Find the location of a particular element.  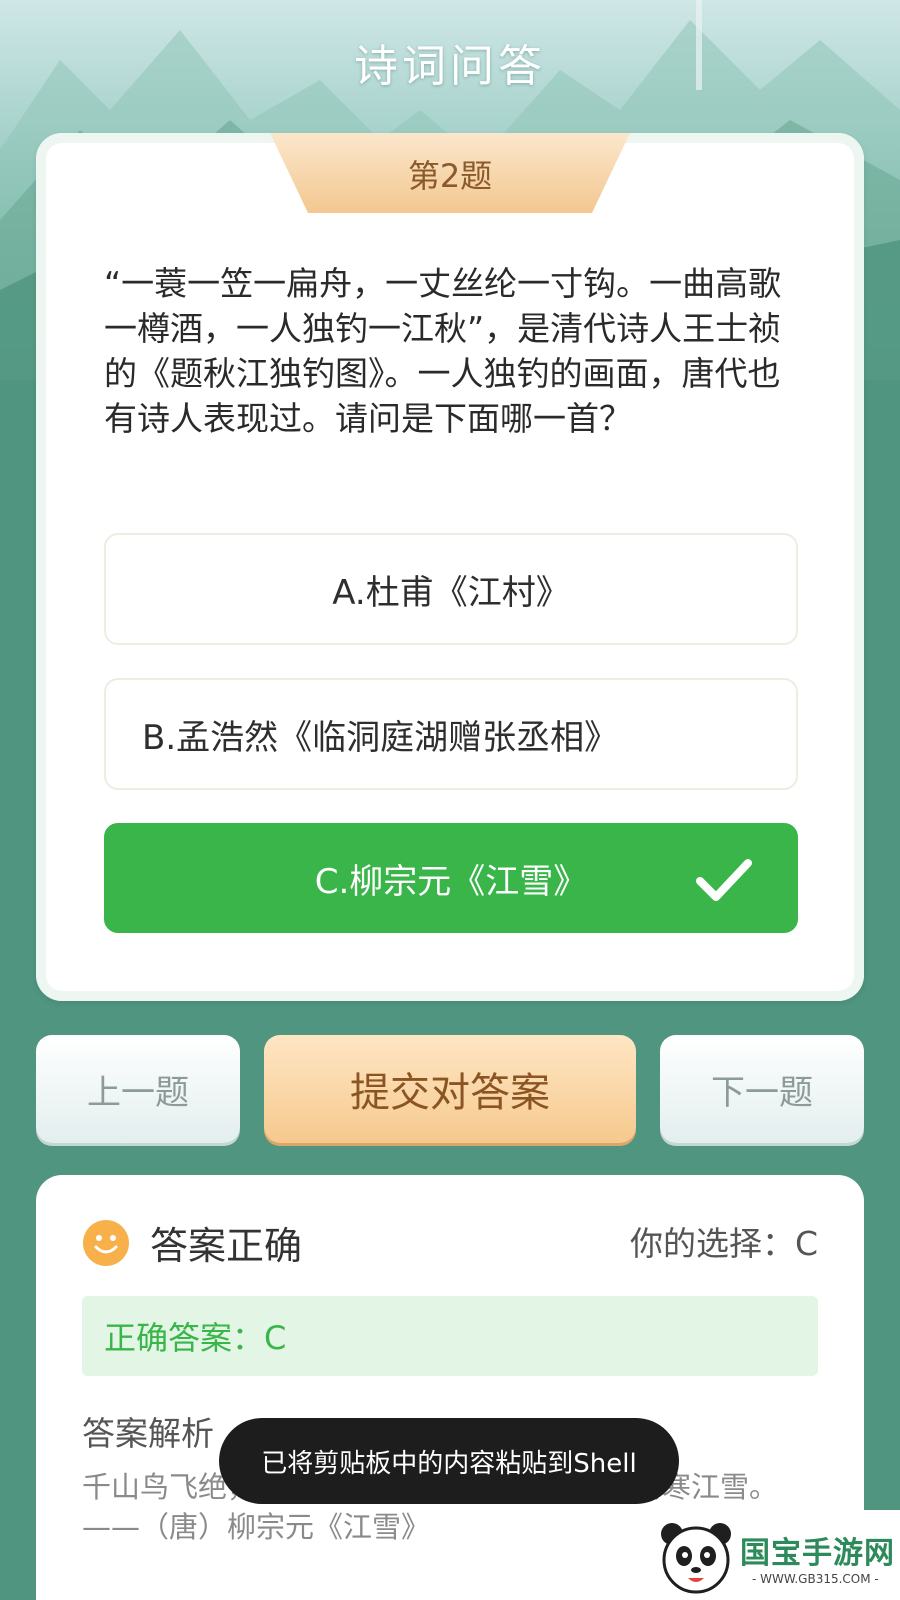

watermark-url: - WWW.GB315.COM - is located at coordinates (815, 1579).